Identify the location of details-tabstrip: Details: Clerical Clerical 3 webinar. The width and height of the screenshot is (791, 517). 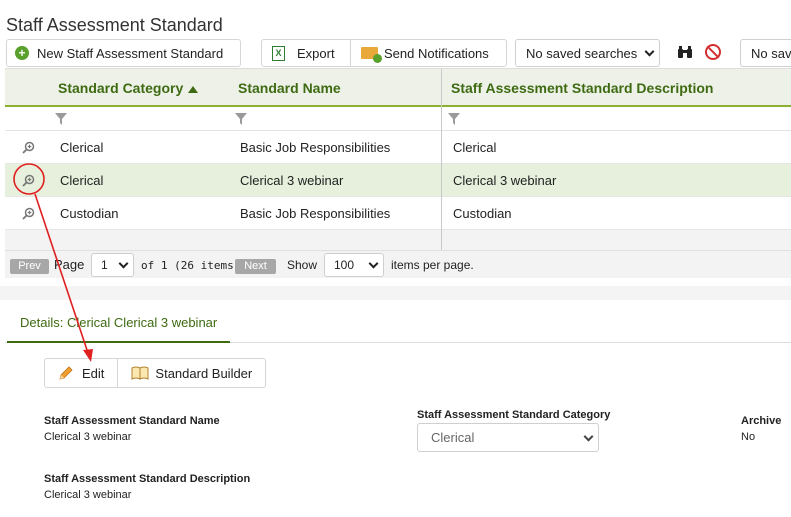
(398, 324).